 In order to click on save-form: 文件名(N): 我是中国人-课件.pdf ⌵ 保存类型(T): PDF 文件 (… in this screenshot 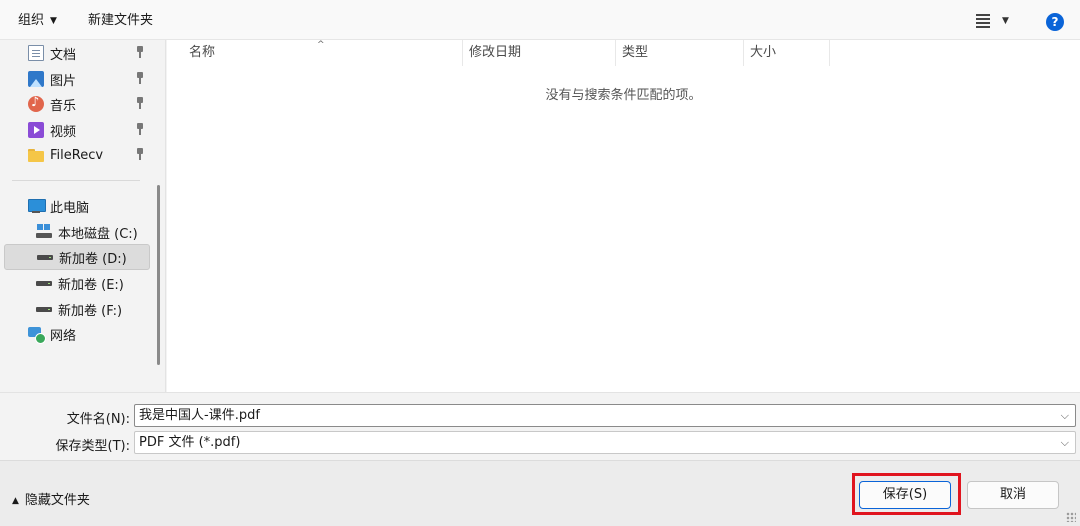, I will do `click(540, 426)`.